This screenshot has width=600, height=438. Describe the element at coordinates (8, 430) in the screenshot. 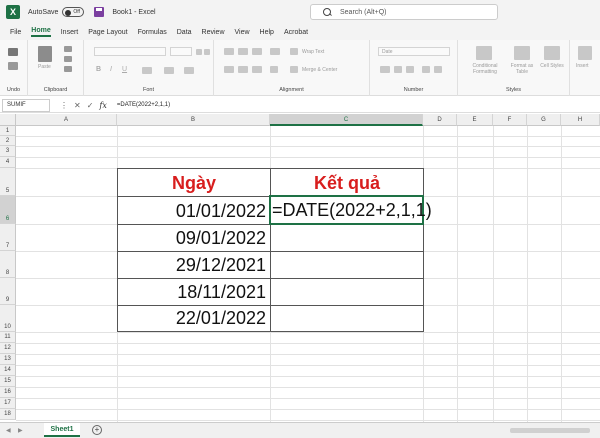

I see `prev-sheet-icon: ◀` at that location.